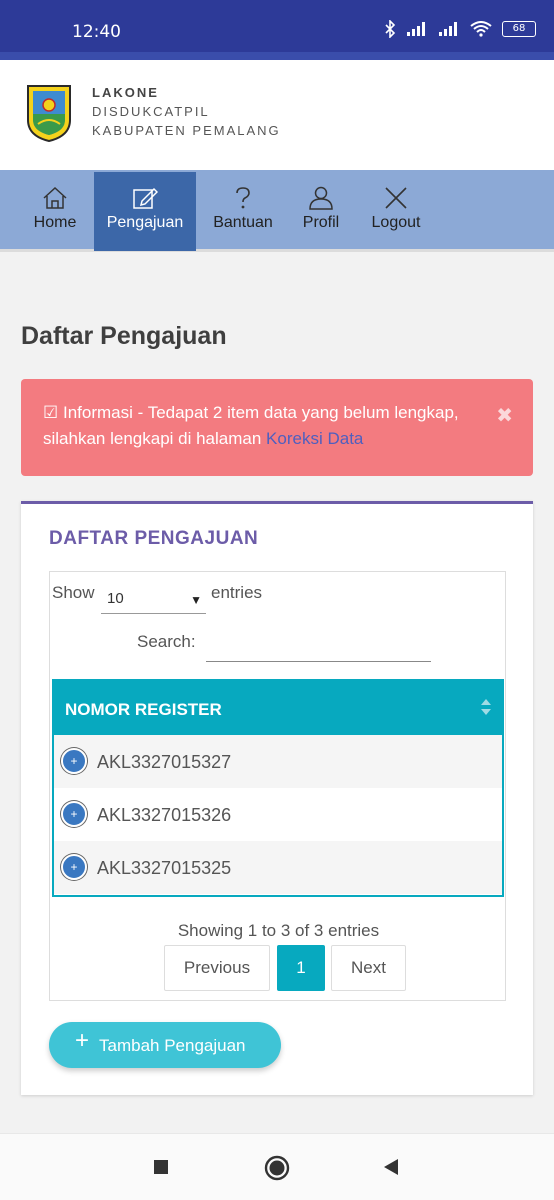 The width and height of the screenshot is (554, 1200). I want to click on table-row: + AKL3327015326, so click(278, 814).